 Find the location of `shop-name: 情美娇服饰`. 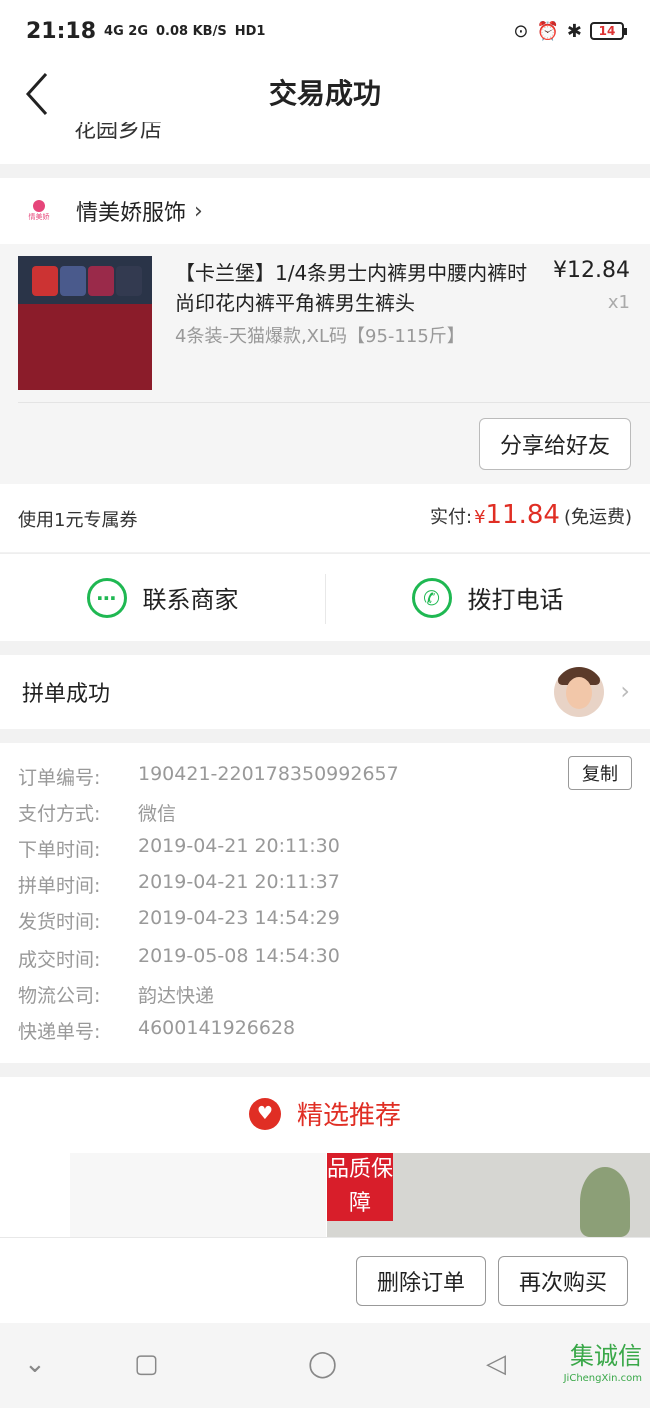

shop-name: 情美娇服饰 is located at coordinates (131, 211).